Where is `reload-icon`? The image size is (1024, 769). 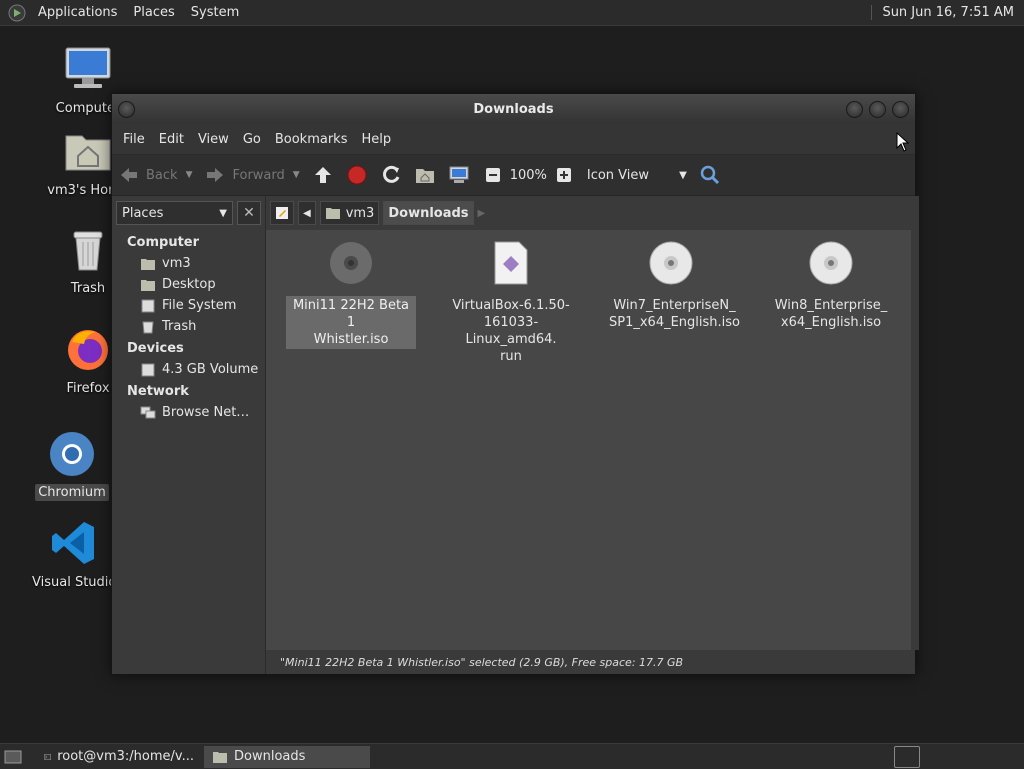
reload-icon is located at coordinates (391, 174).